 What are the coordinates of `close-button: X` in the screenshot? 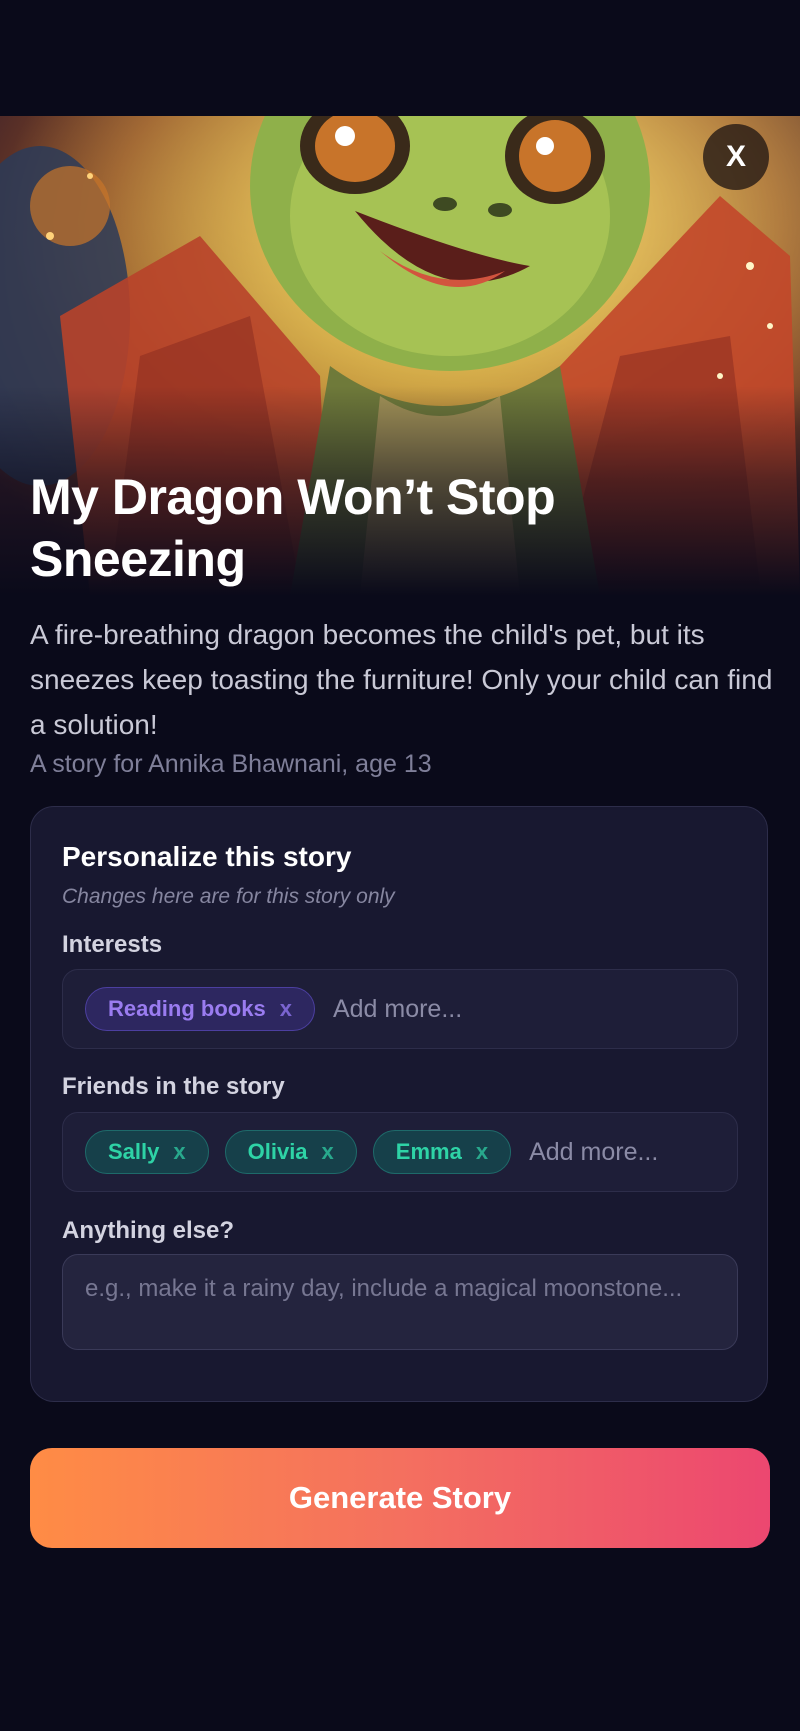 It's located at (736, 157).